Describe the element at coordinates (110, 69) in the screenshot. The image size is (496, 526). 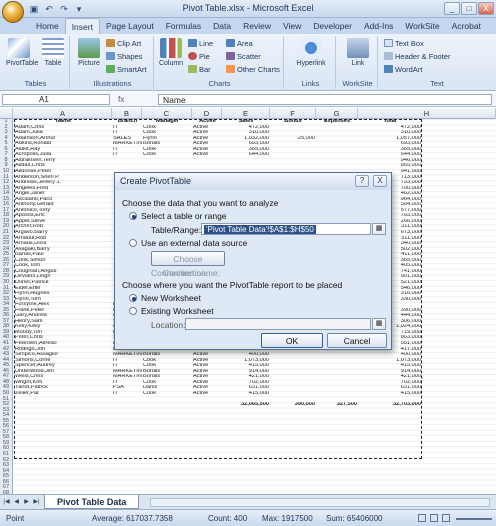
I see `smartart-icon` at that location.